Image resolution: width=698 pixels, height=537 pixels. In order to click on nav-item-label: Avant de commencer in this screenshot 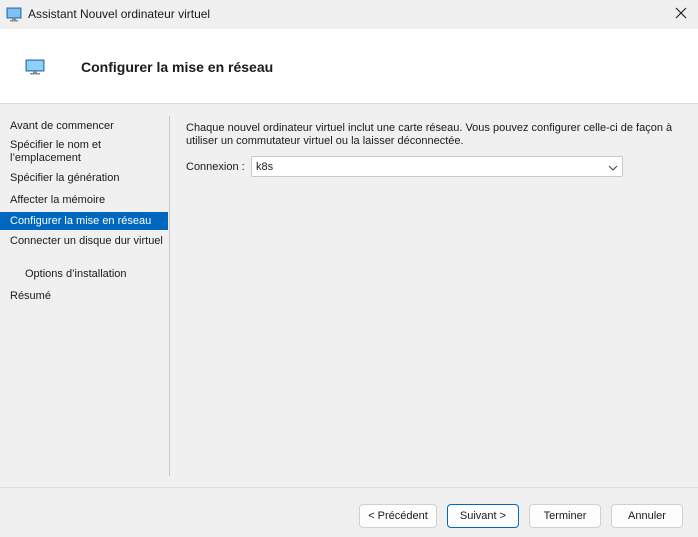, I will do `click(62, 126)`.